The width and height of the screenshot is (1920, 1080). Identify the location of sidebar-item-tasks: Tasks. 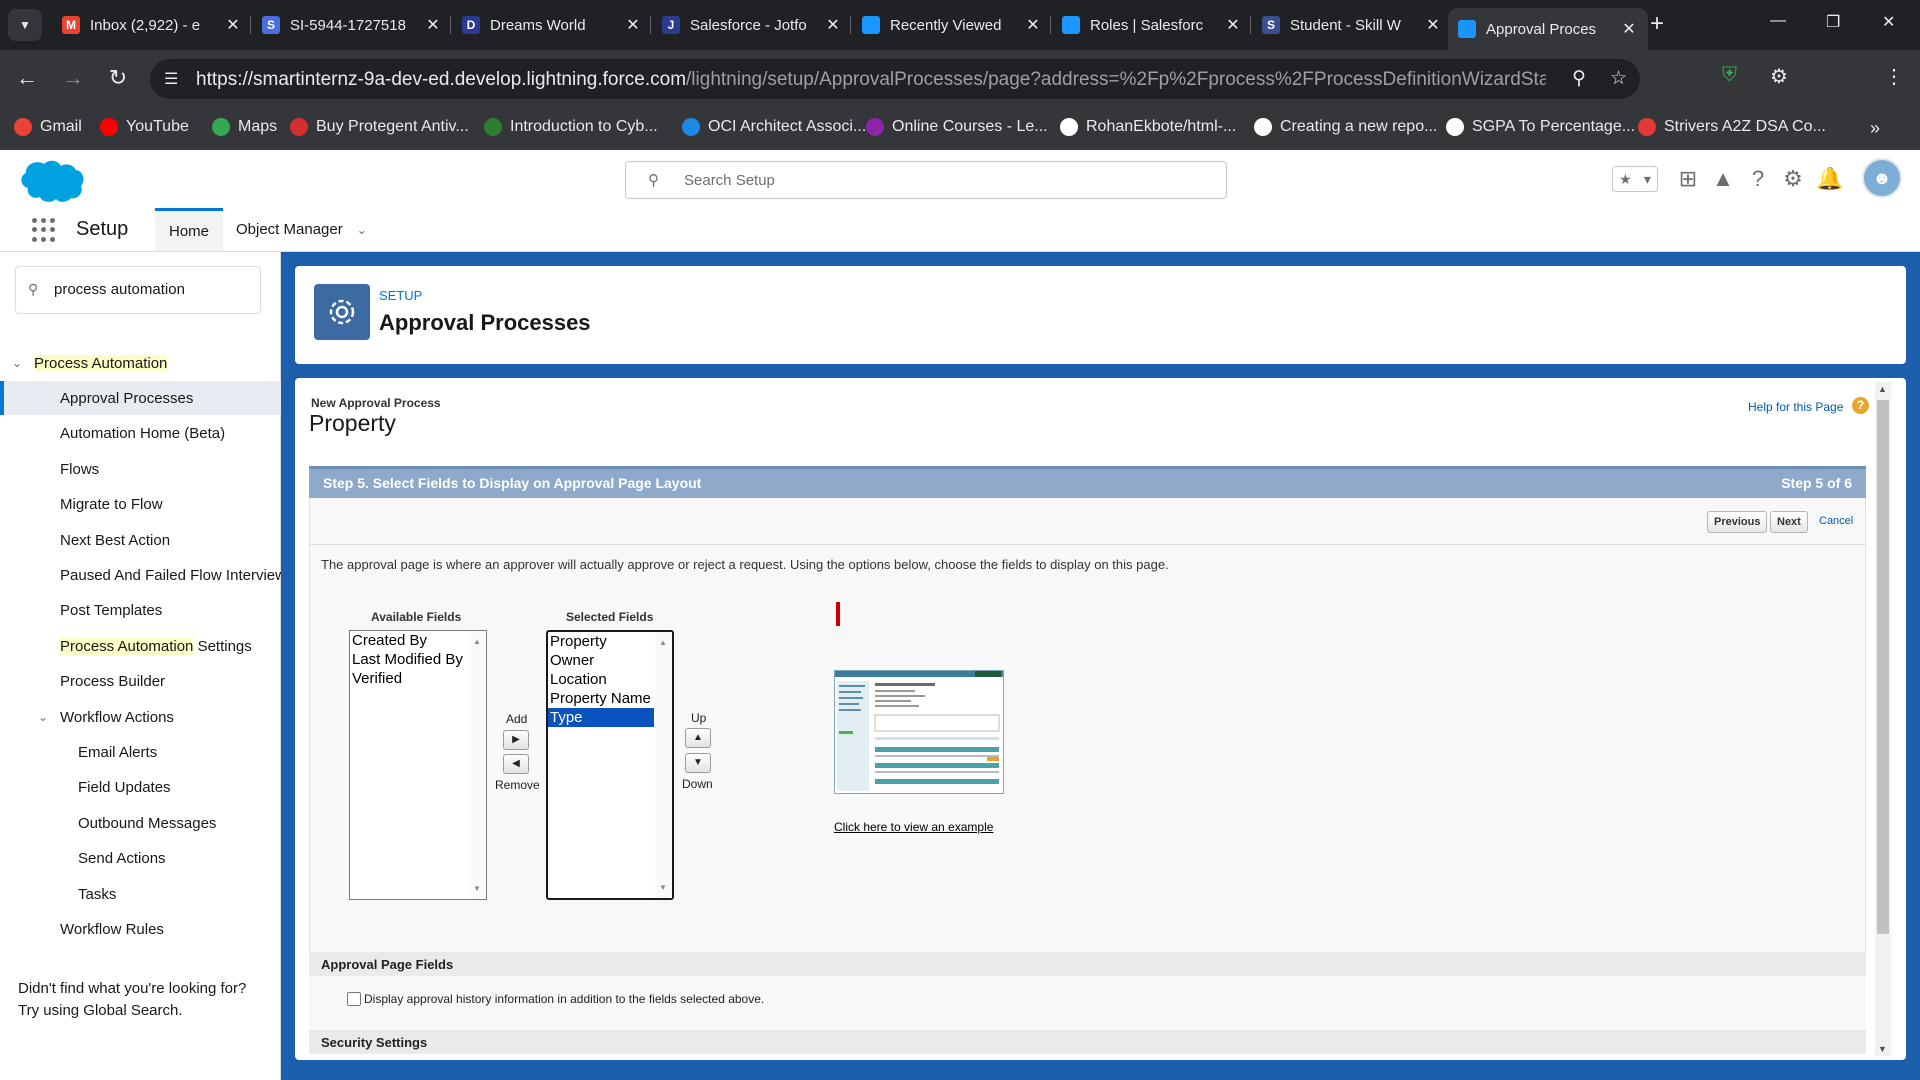
(140, 894).